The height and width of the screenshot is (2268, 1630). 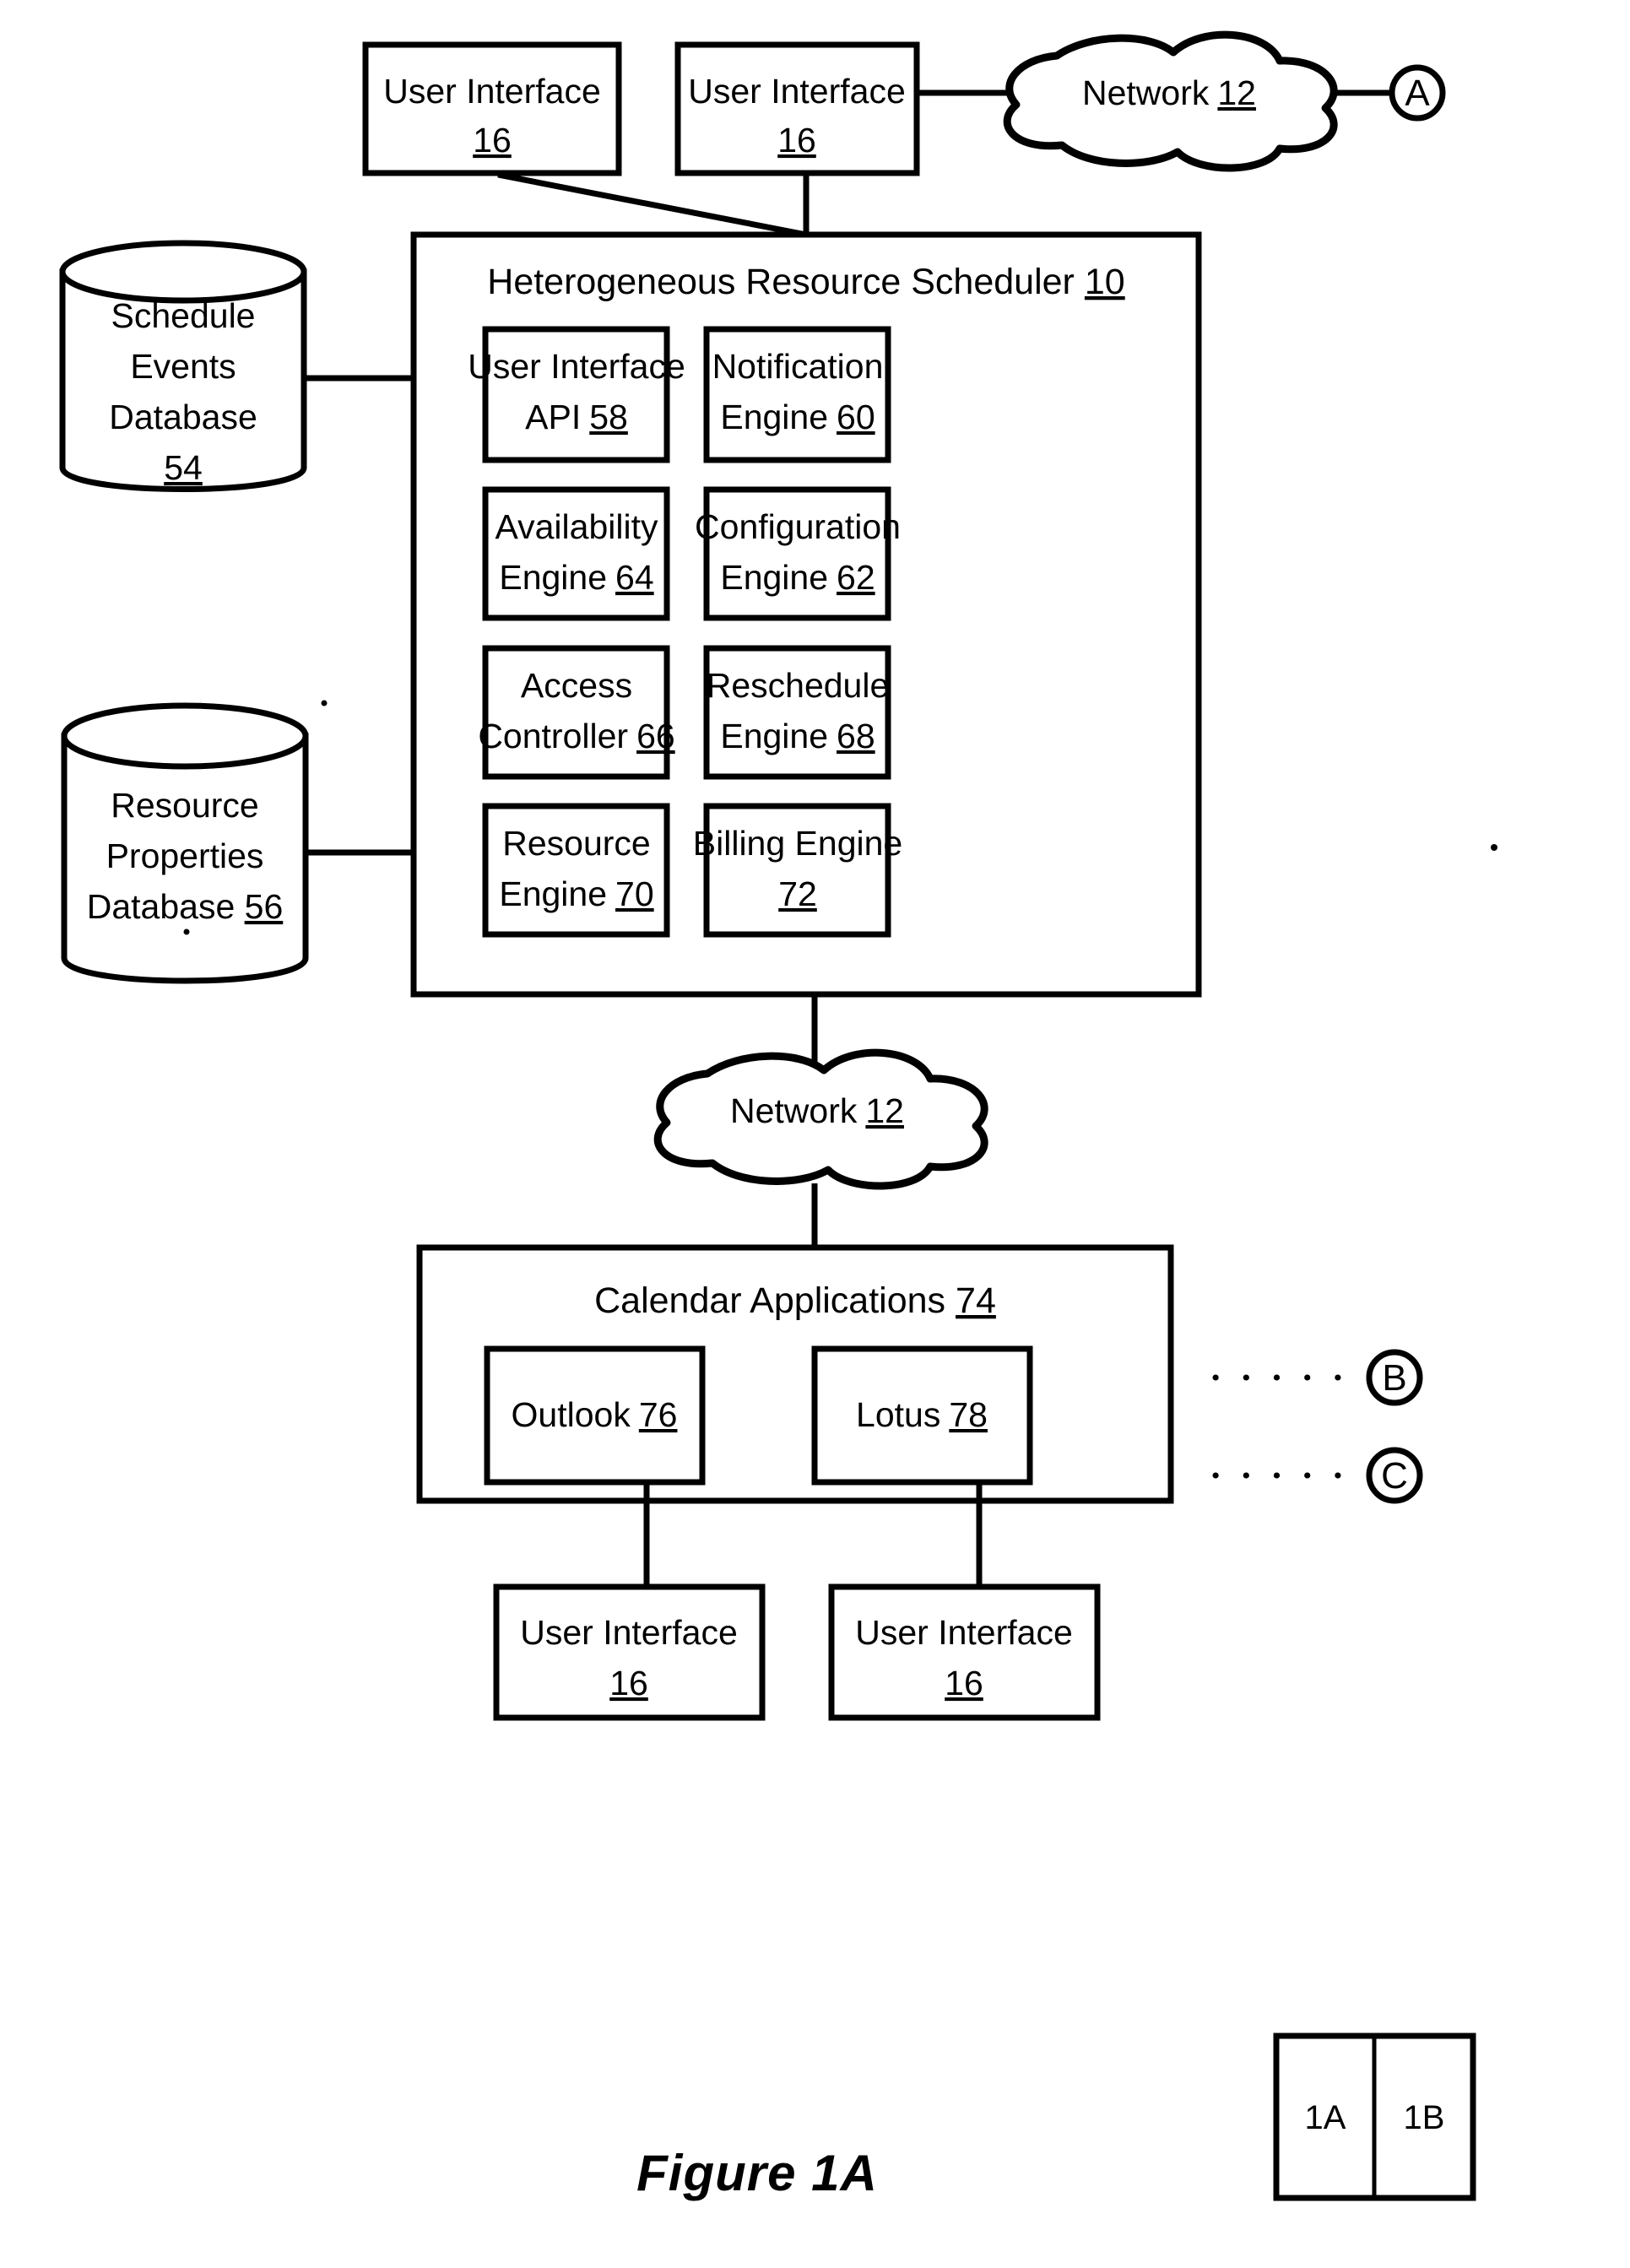 I want to click on scheduler-title: Heterogeneous Resource Scheduler 10, so click(x=806, y=282).